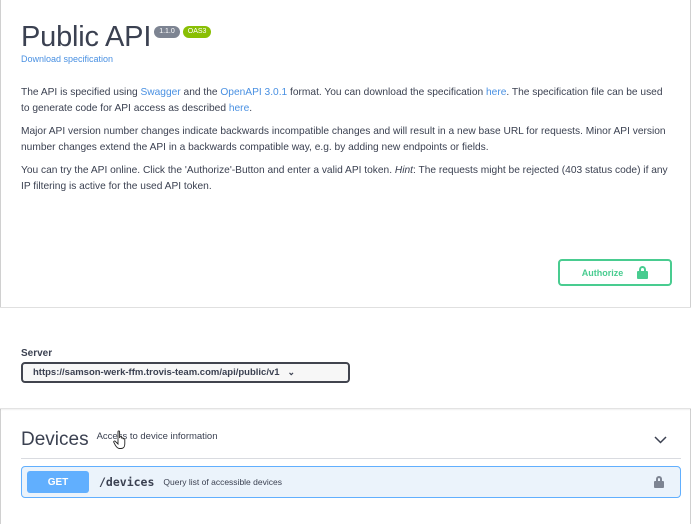  I want to click on authorize-button: Authorize, so click(615, 272).